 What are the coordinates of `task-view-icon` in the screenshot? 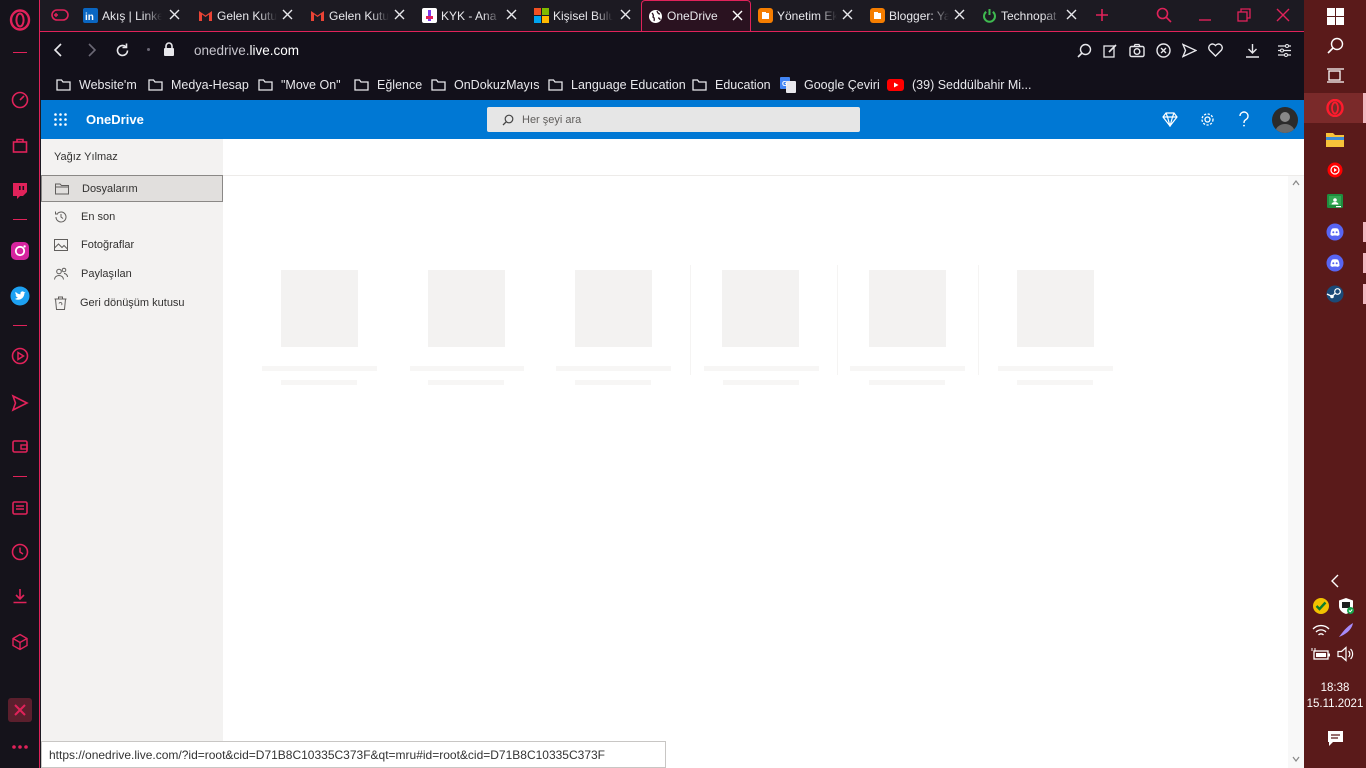 It's located at (1335, 75).